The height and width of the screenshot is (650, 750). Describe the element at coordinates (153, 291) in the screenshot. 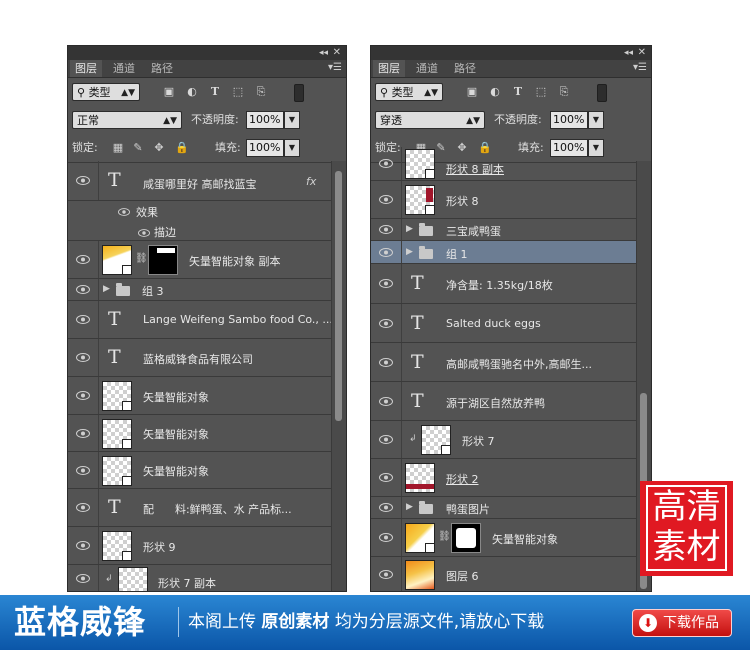

I see `layer-name: 组 3` at that location.